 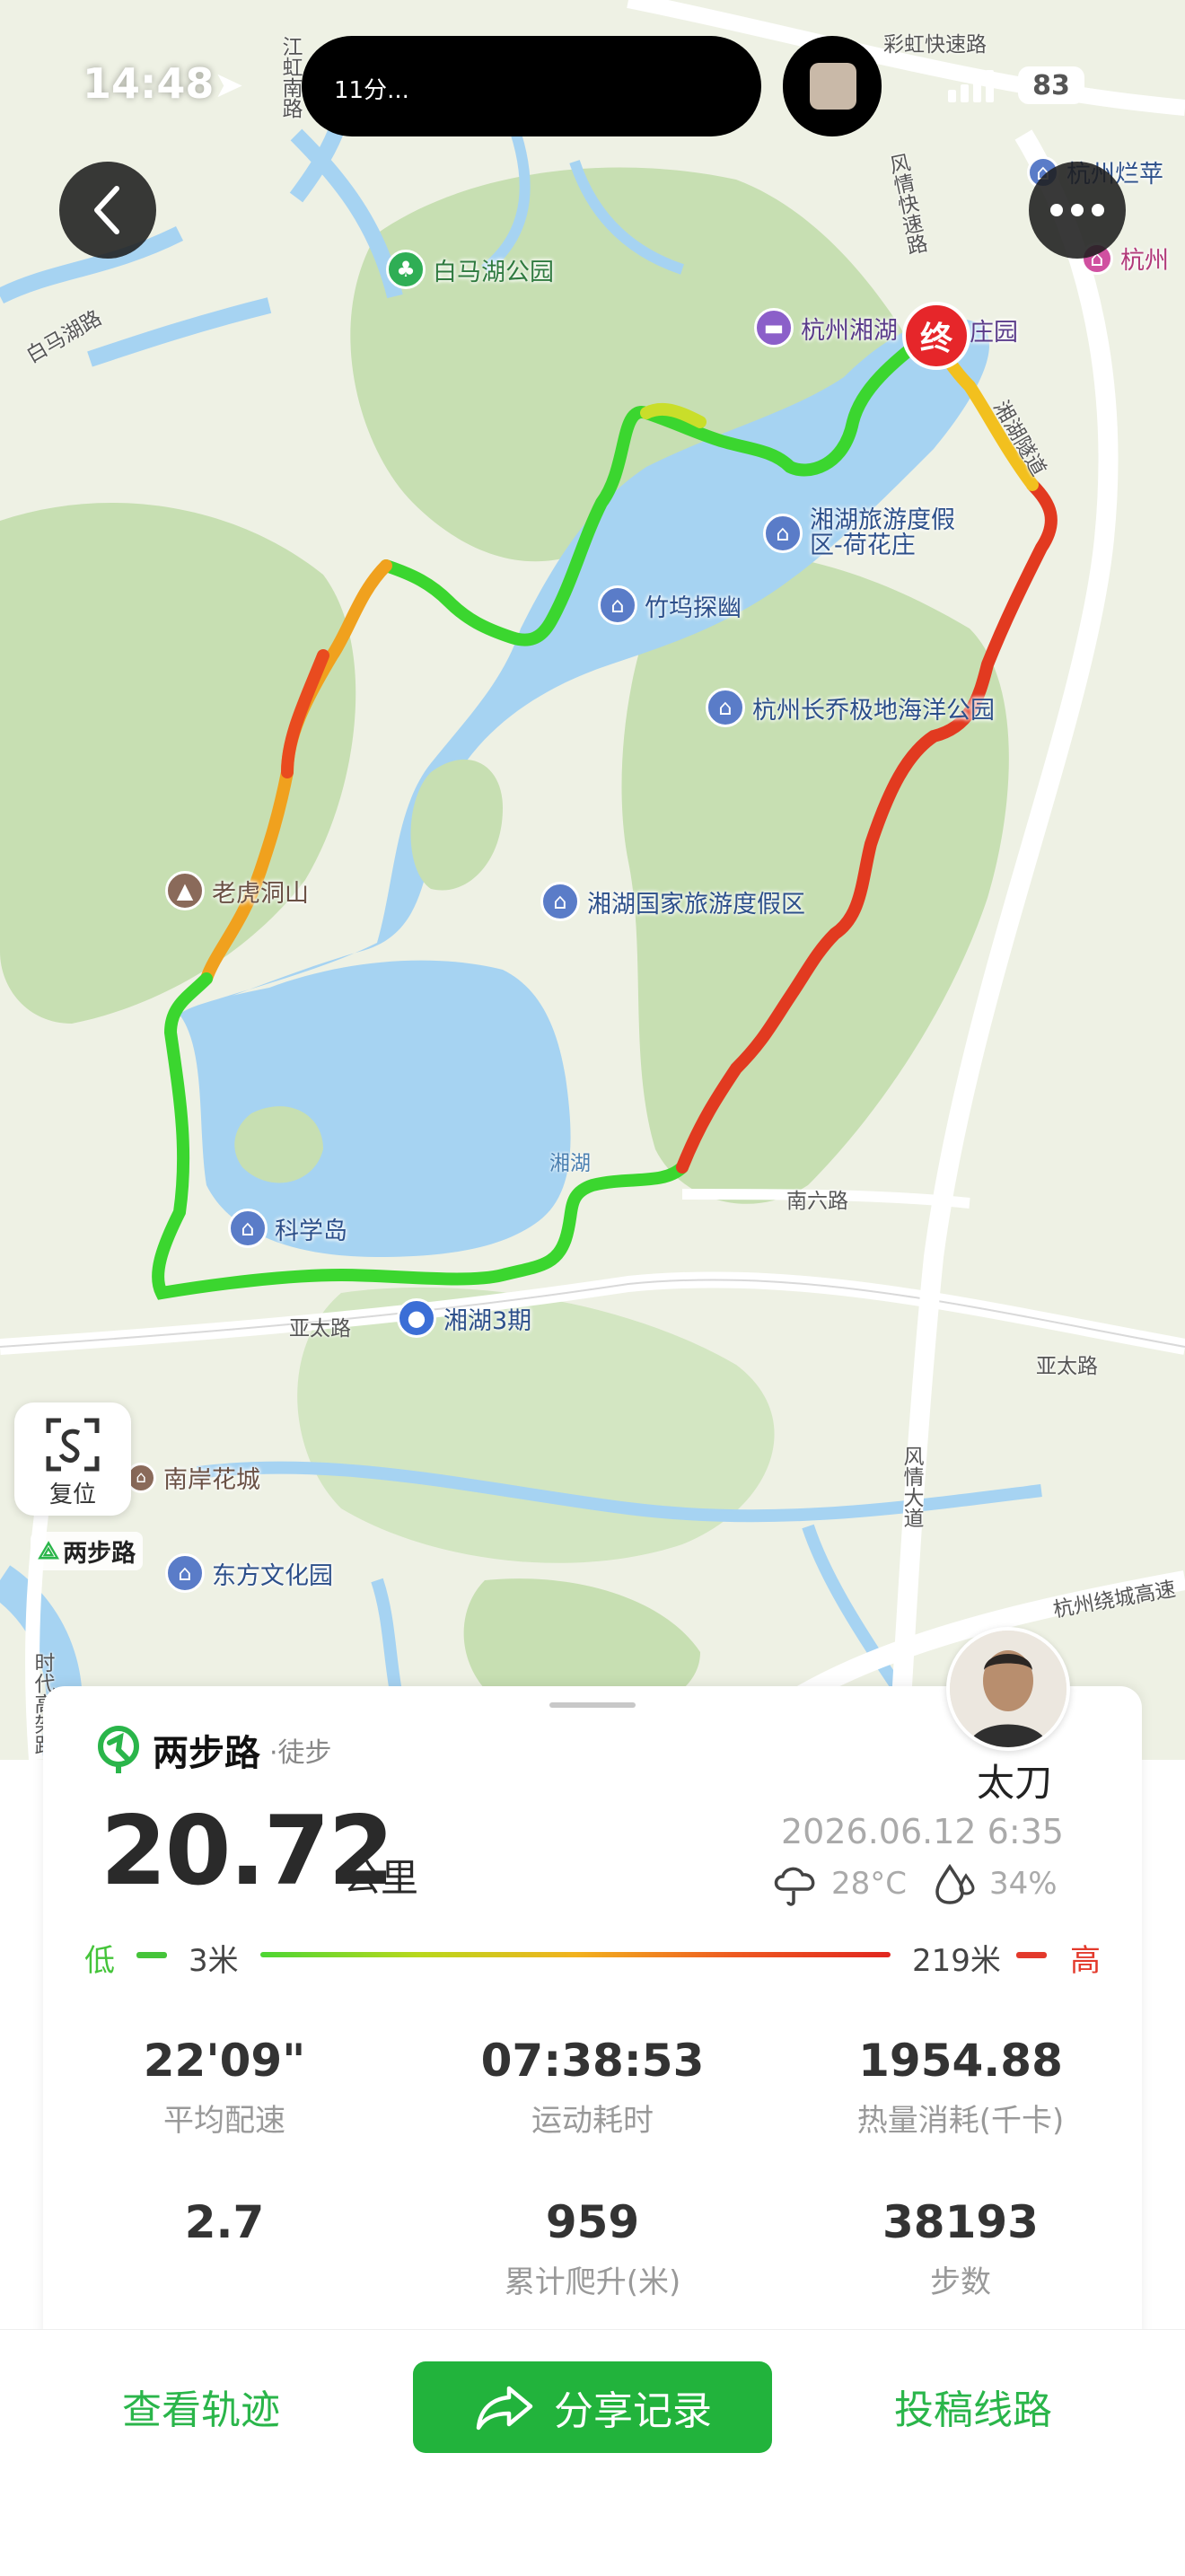 What do you see at coordinates (72, 1459) in the screenshot?
I see `reset-position-button: 复位` at bounding box center [72, 1459].